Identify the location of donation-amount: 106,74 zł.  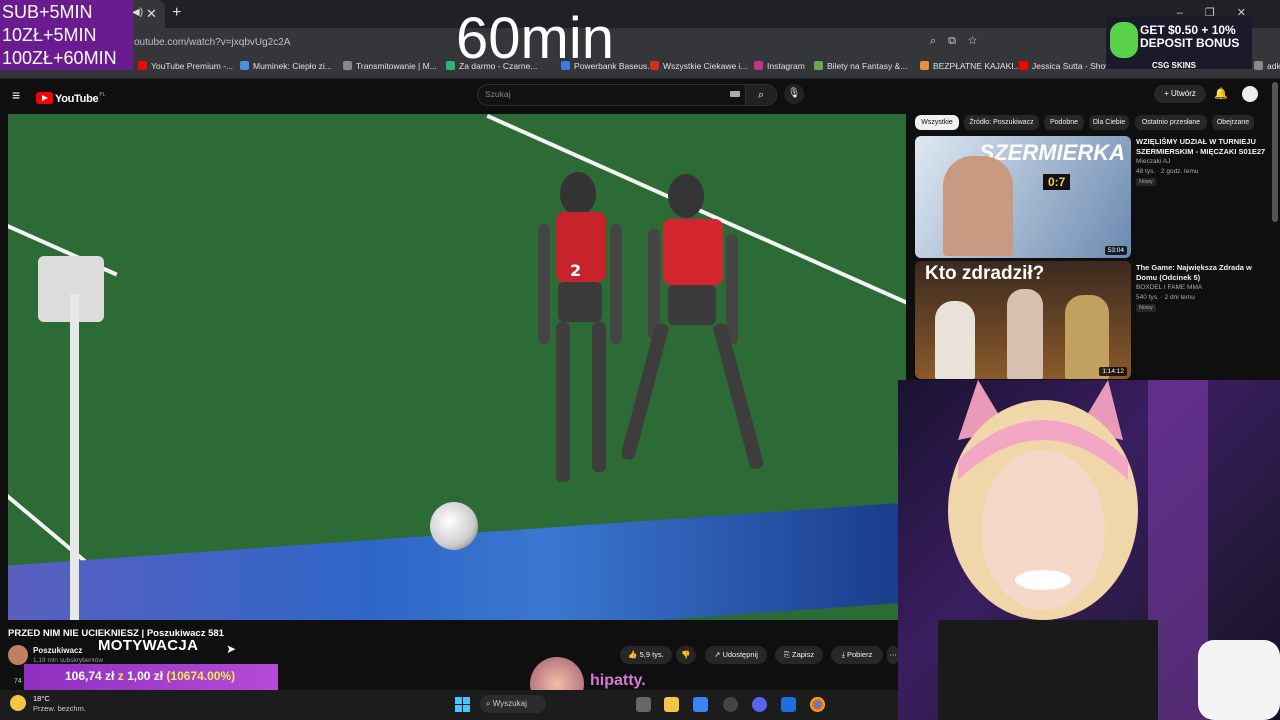
(90, 676).